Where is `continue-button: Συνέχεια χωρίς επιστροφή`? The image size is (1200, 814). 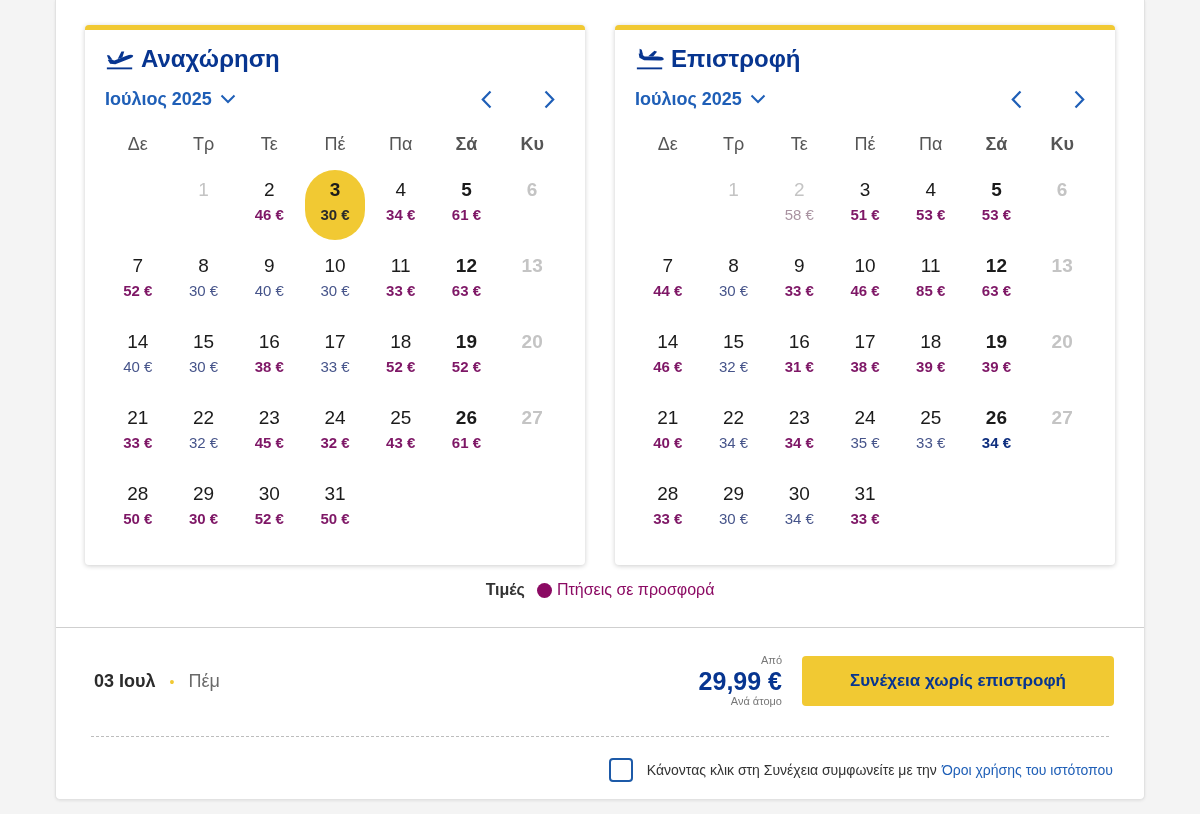 continue-button: Συνέχεια χωρίς επιστροφή is located at coordinates (958, 681).